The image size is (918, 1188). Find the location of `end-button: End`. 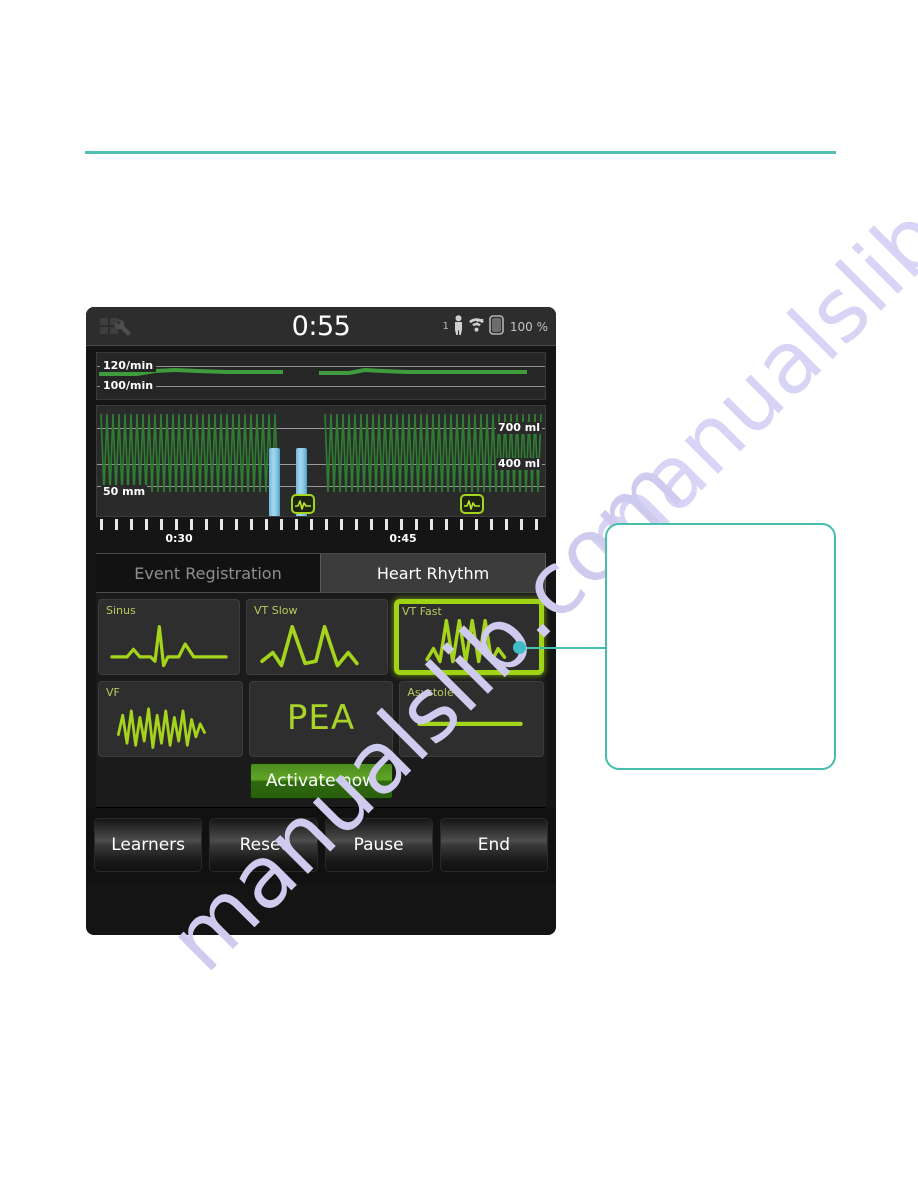

end-button: End is located at coordinates (493, 845).